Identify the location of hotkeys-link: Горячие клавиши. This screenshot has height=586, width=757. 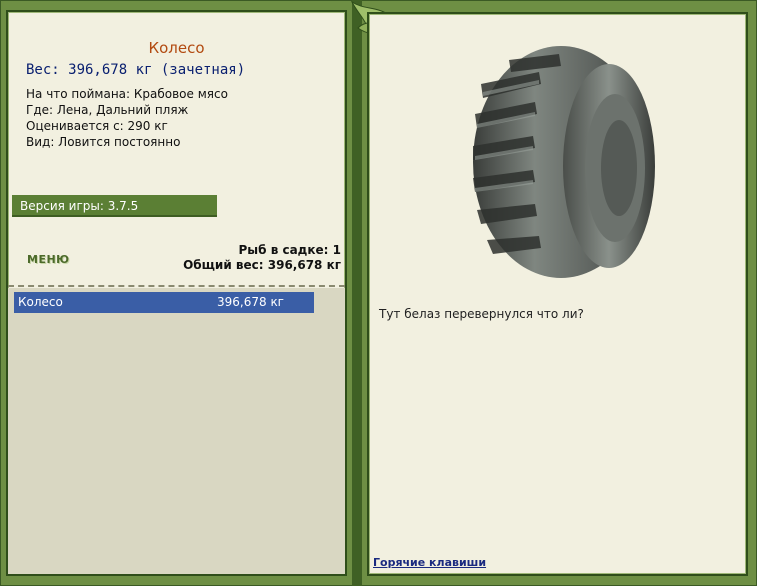
(429, 562).